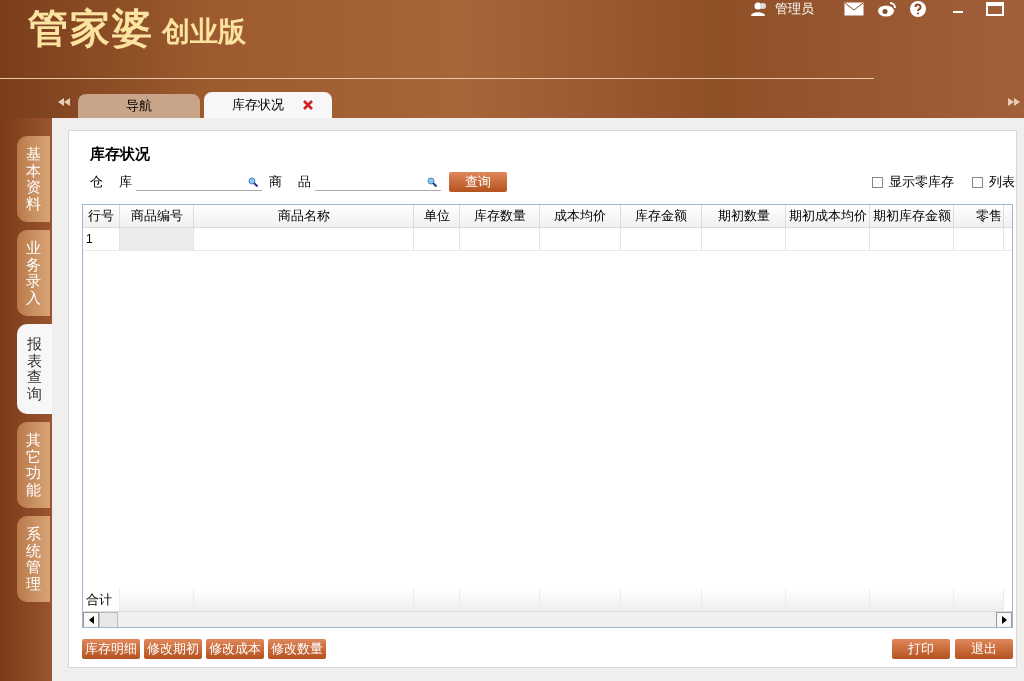 Image resolution: width=1024 pixels, height=681 pixels. I want to click on scroll-thumb, so click(108, 619).